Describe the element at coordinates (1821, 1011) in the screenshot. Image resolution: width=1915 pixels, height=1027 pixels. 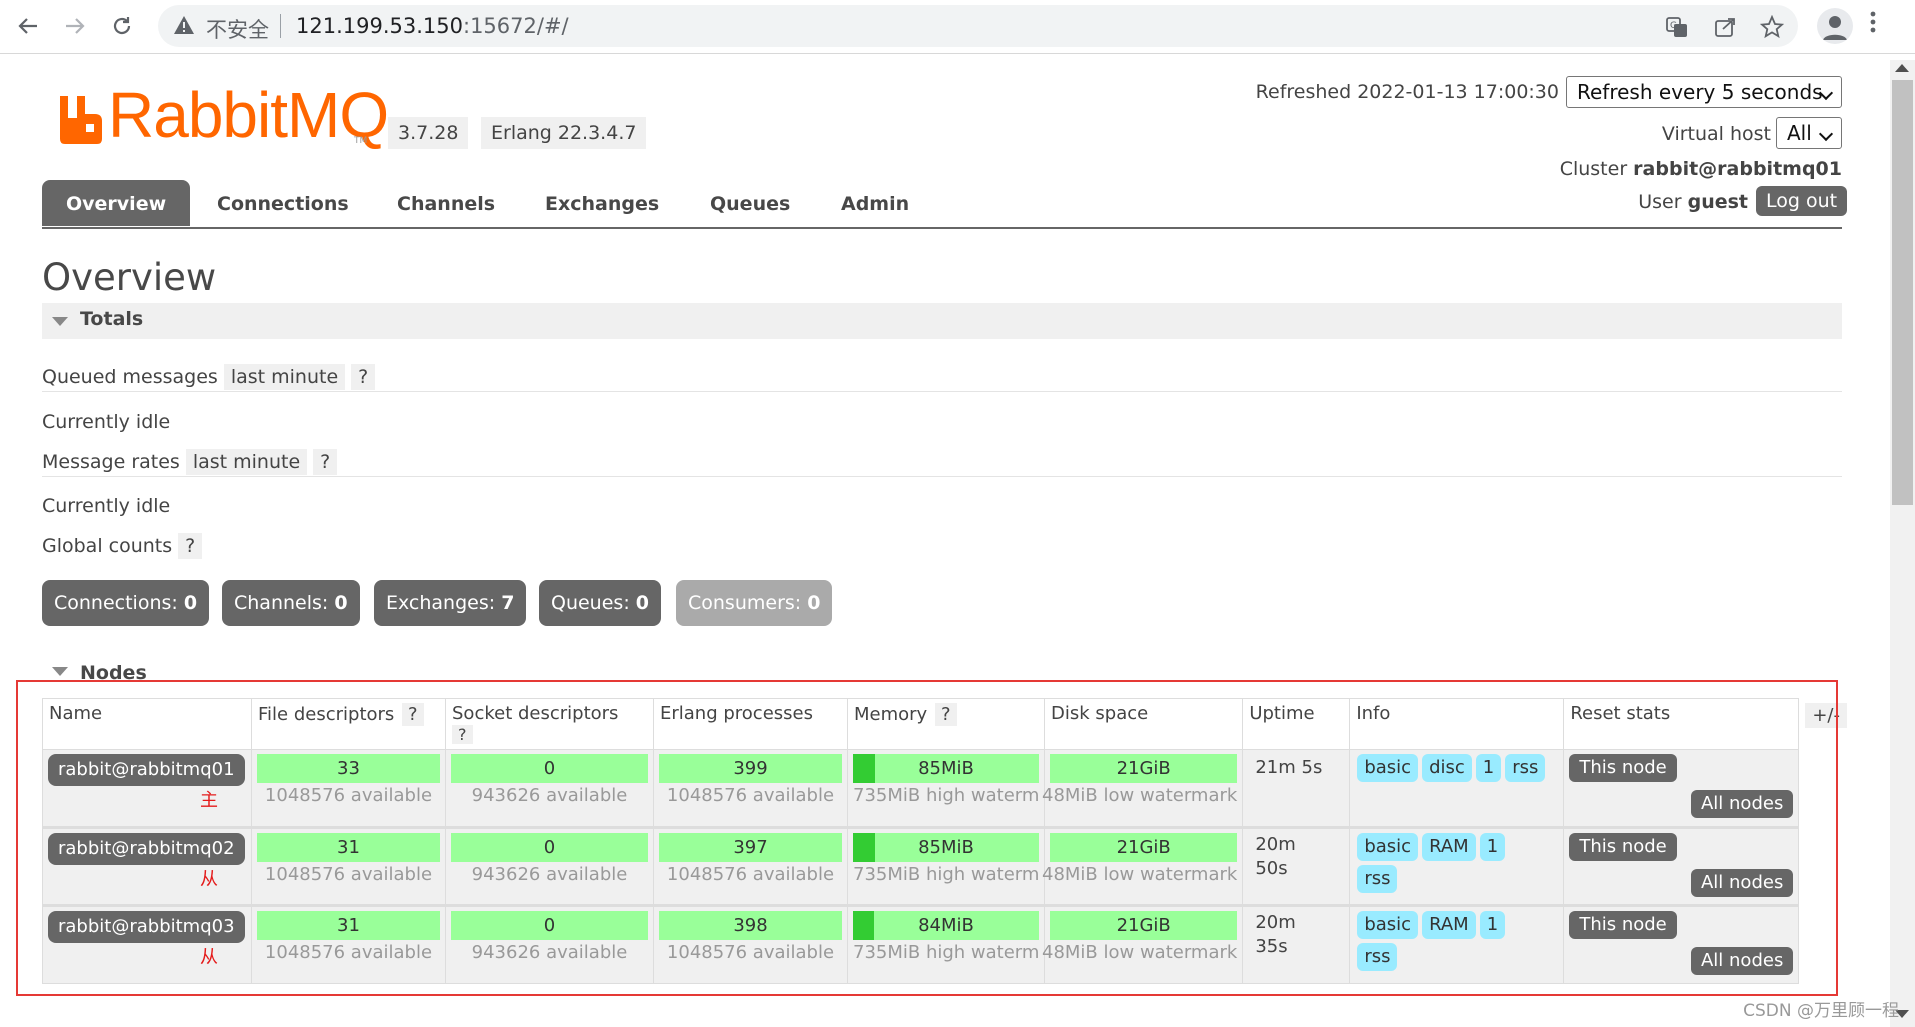
I see `csdn-watermark: CSDN @万里顾一程` at that location.